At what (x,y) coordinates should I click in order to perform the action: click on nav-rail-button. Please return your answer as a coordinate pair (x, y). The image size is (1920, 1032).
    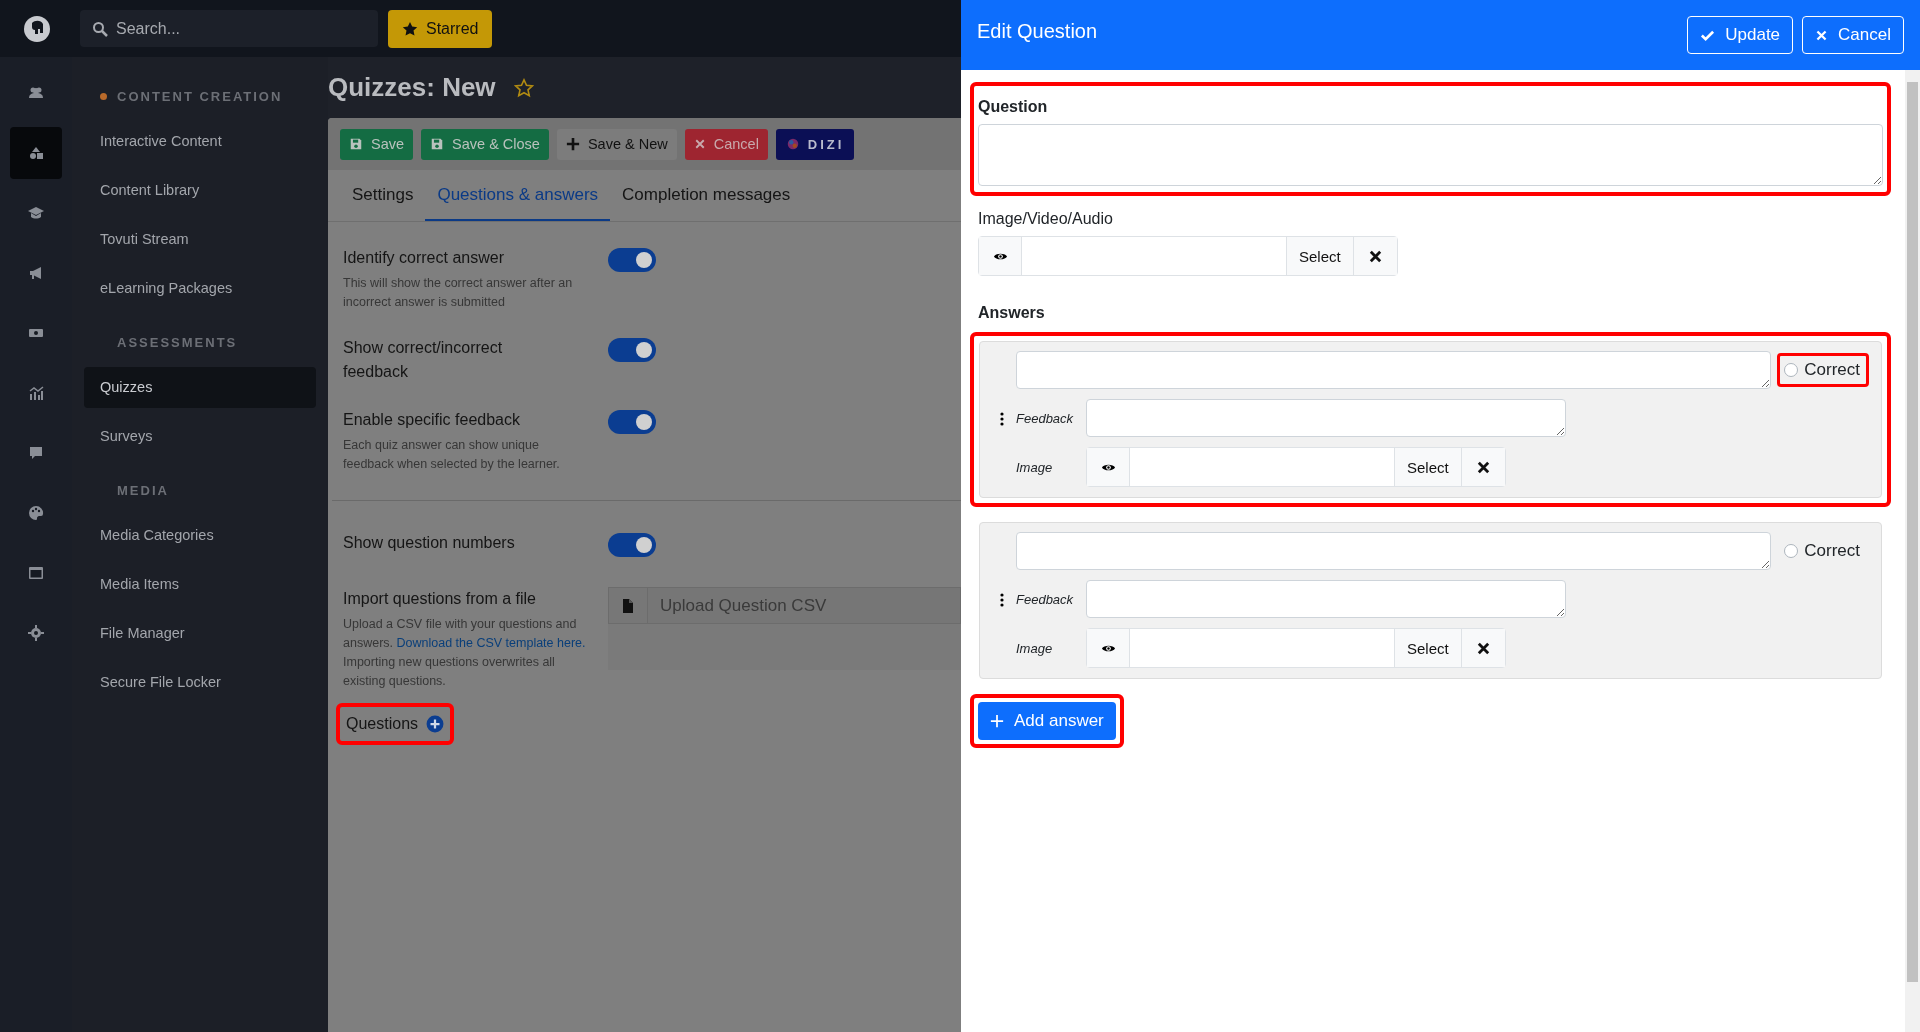
    Looking at the image, I should click on (36, 153).